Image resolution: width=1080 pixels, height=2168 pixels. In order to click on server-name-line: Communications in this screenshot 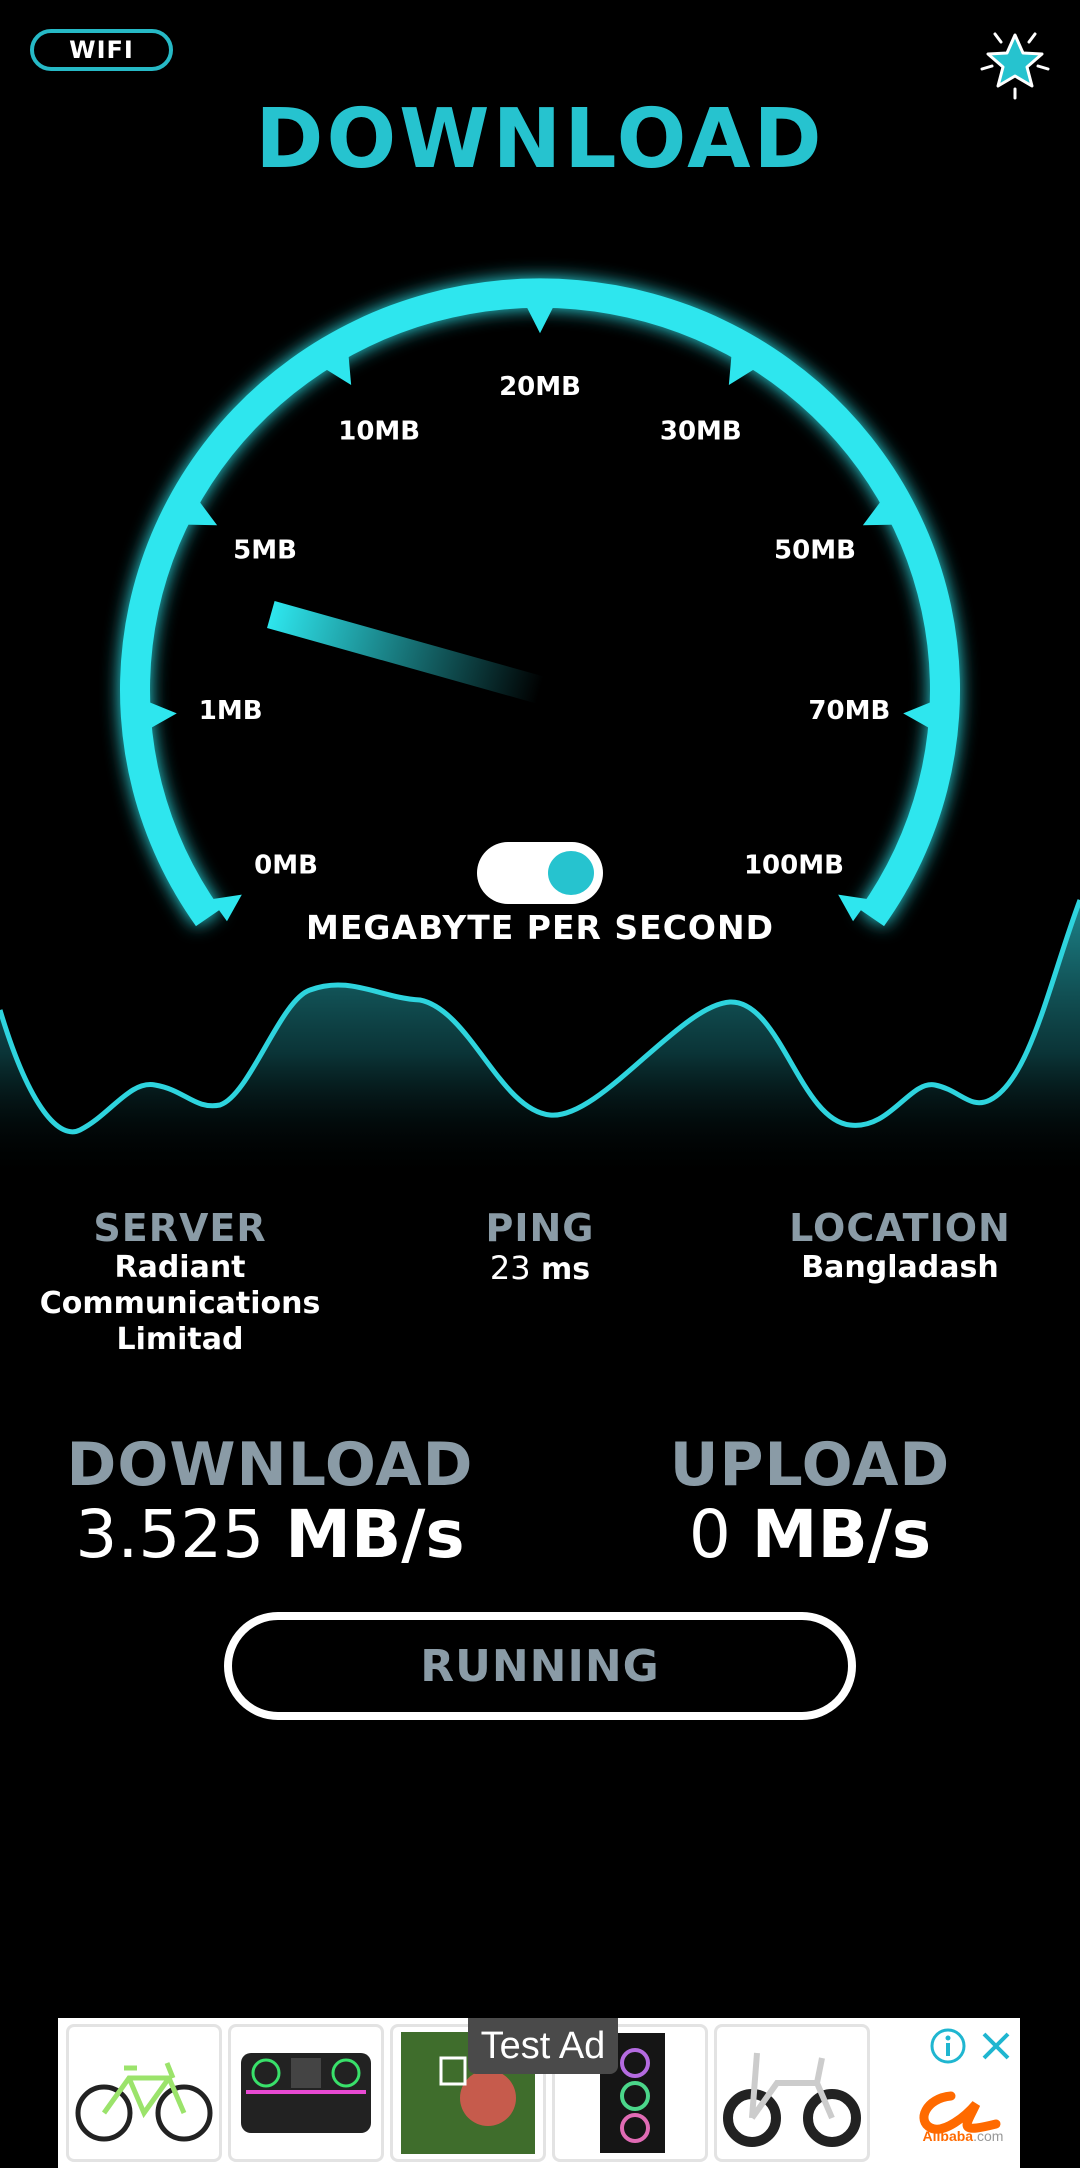, I will do `click(180, 1303)`.